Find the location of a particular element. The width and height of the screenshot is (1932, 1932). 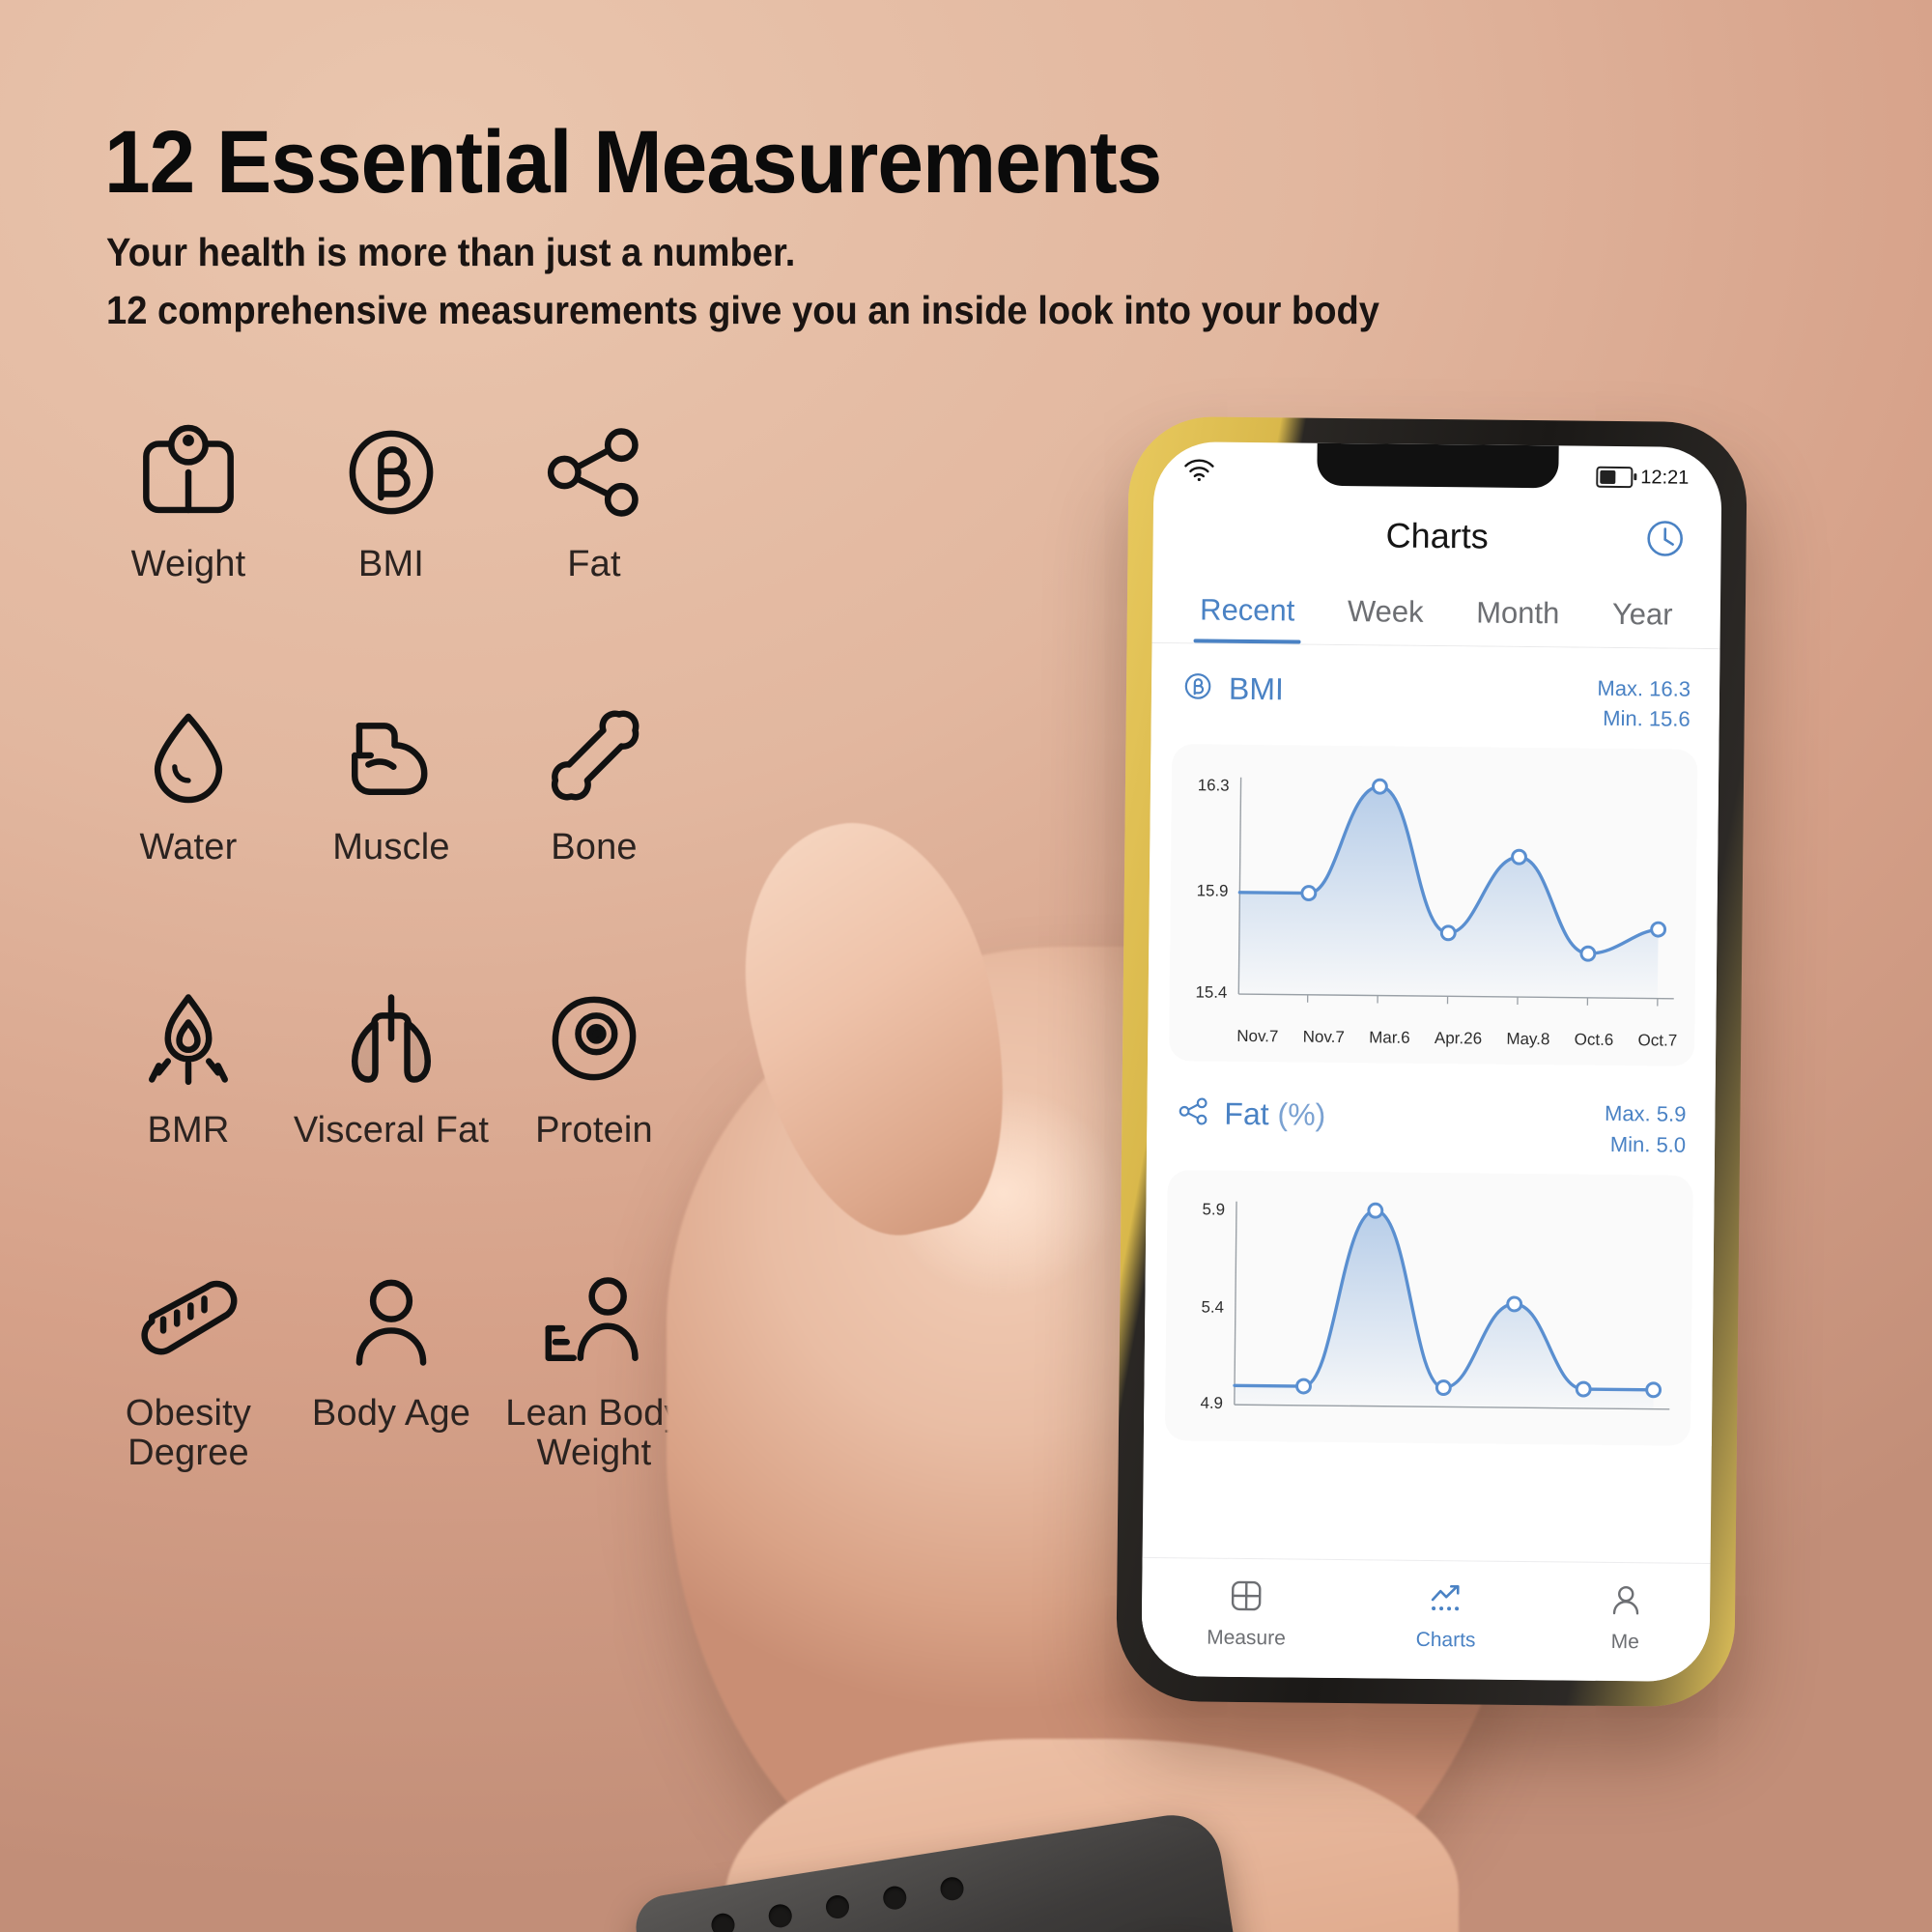

section-header-fat: Fat (%) Max. 5.9 Min. 5.0 is located at coordinates (1431, 1115).